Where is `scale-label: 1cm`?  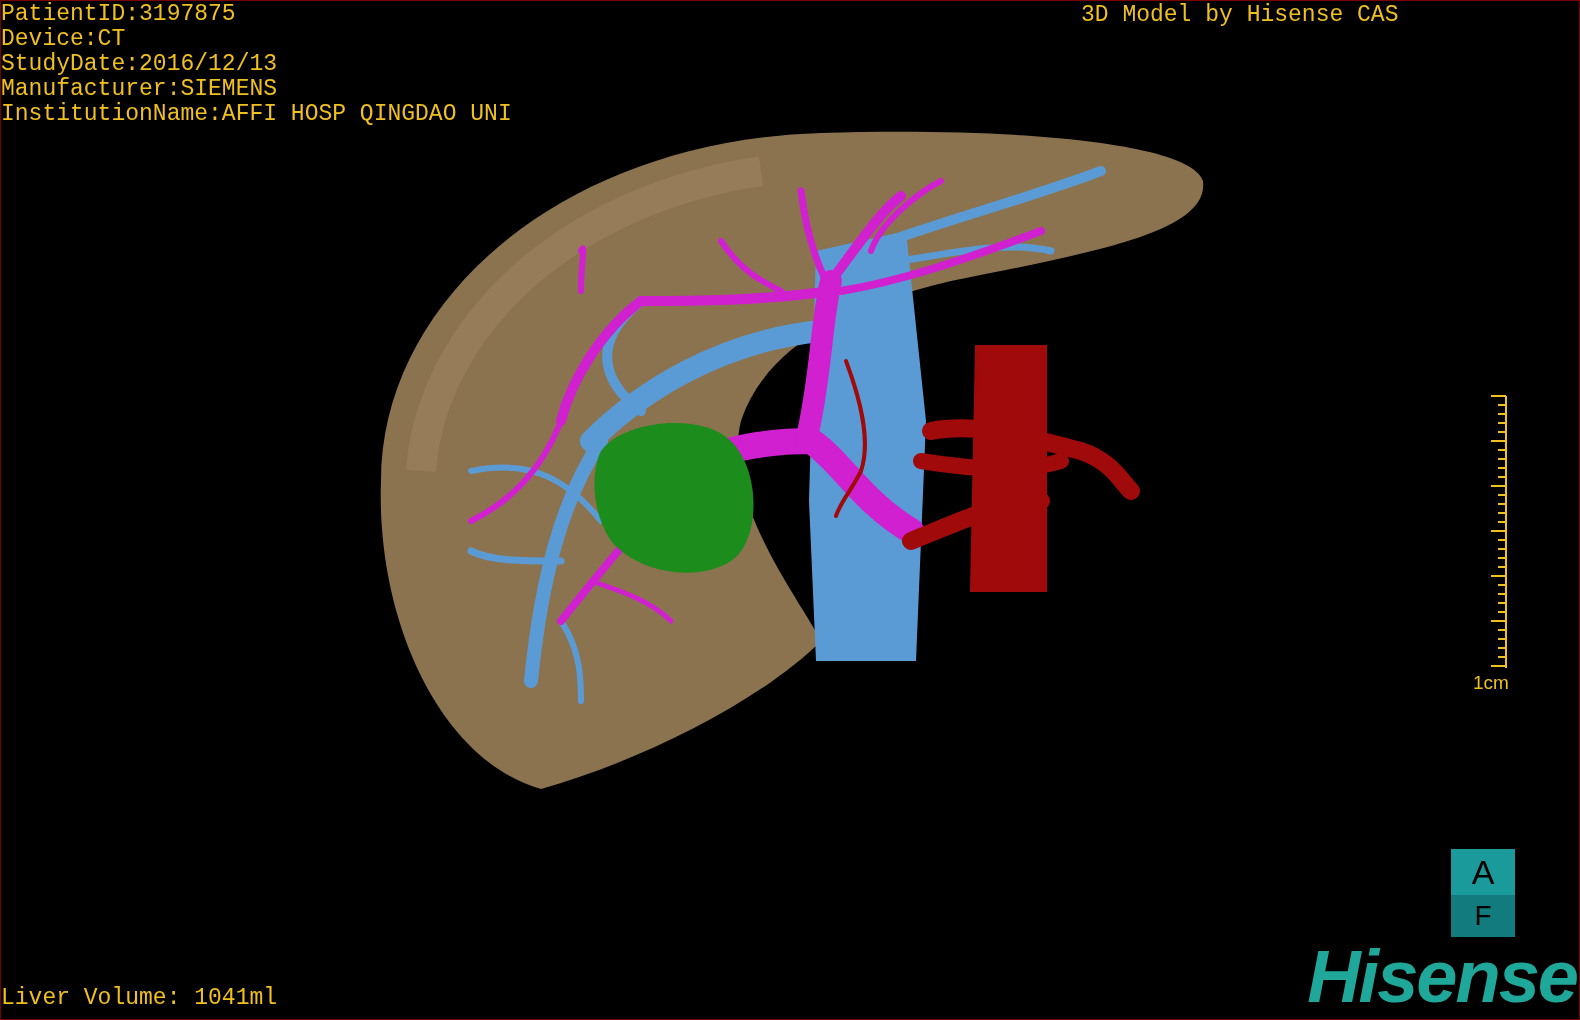
scale-label: 1cm is located at coordinates (1491, 683).